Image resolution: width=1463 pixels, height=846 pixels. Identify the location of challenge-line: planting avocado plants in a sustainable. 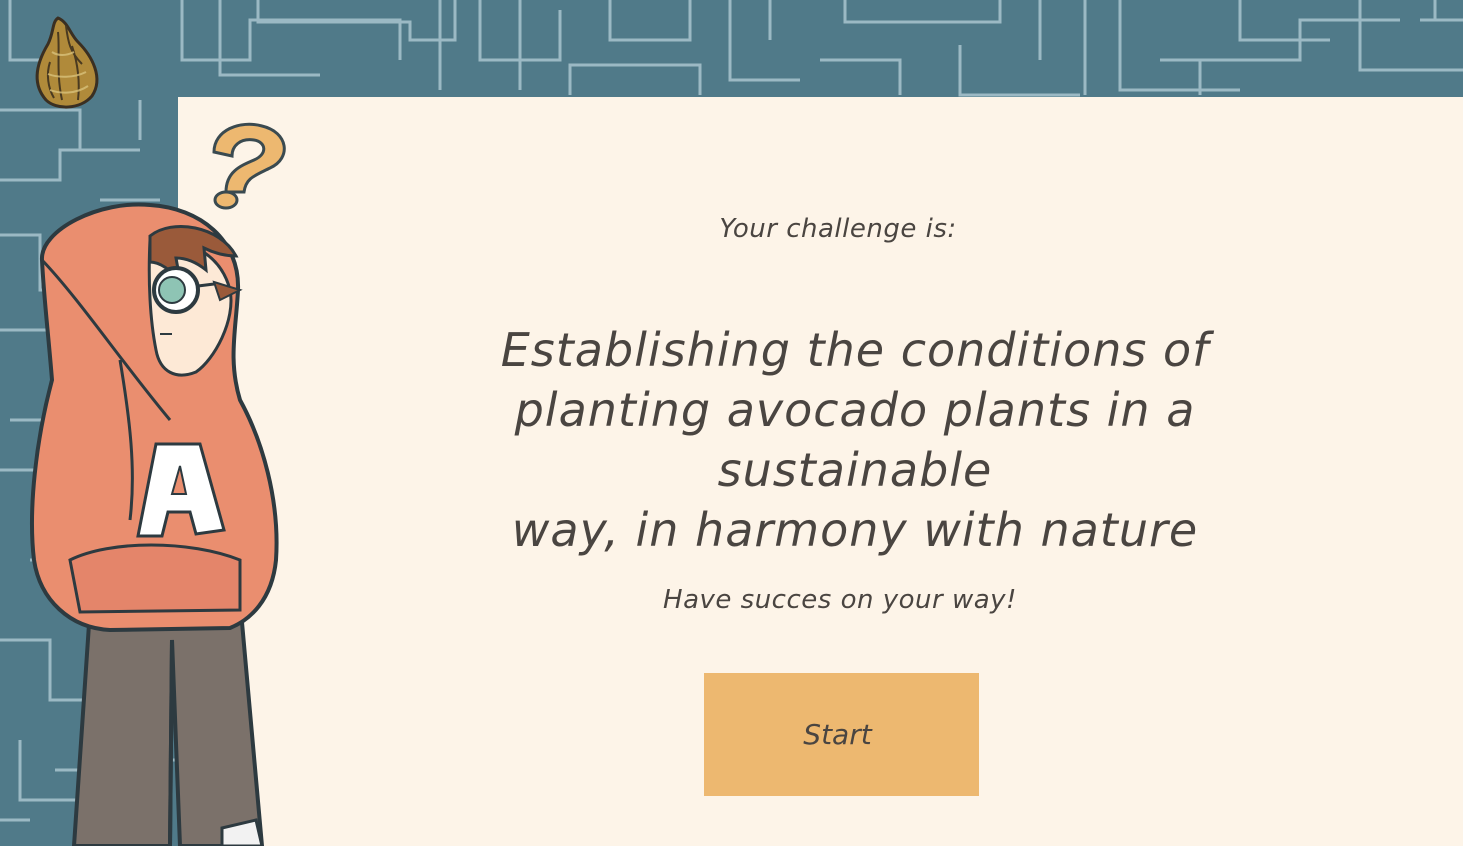
(855, 440).